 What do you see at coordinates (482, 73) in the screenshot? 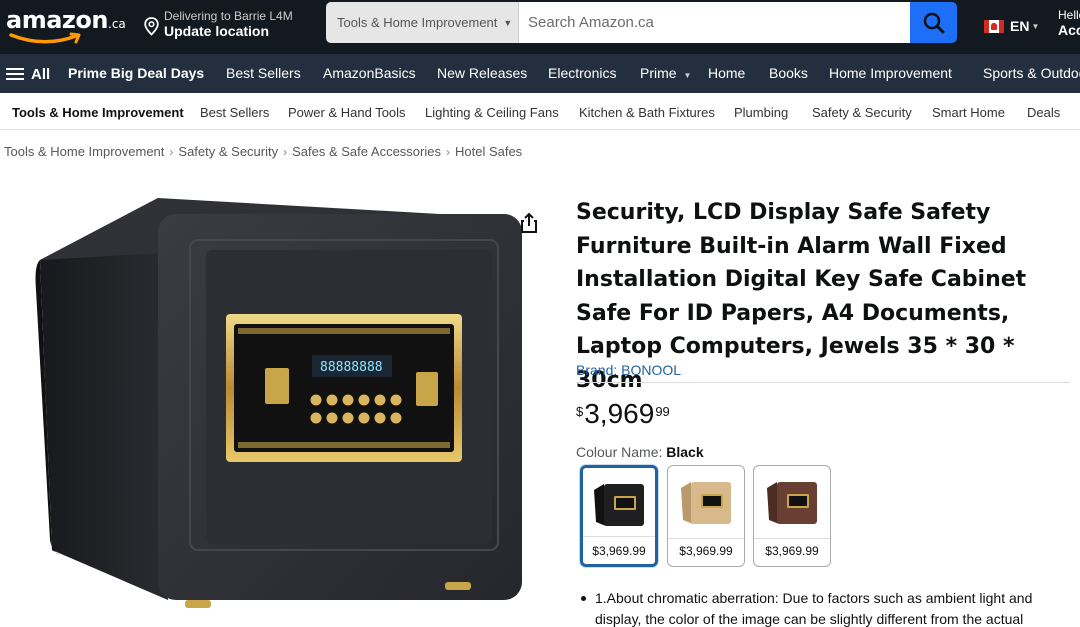
I see `nav-new-releases: New Releases` at bounding box center [482, 73].